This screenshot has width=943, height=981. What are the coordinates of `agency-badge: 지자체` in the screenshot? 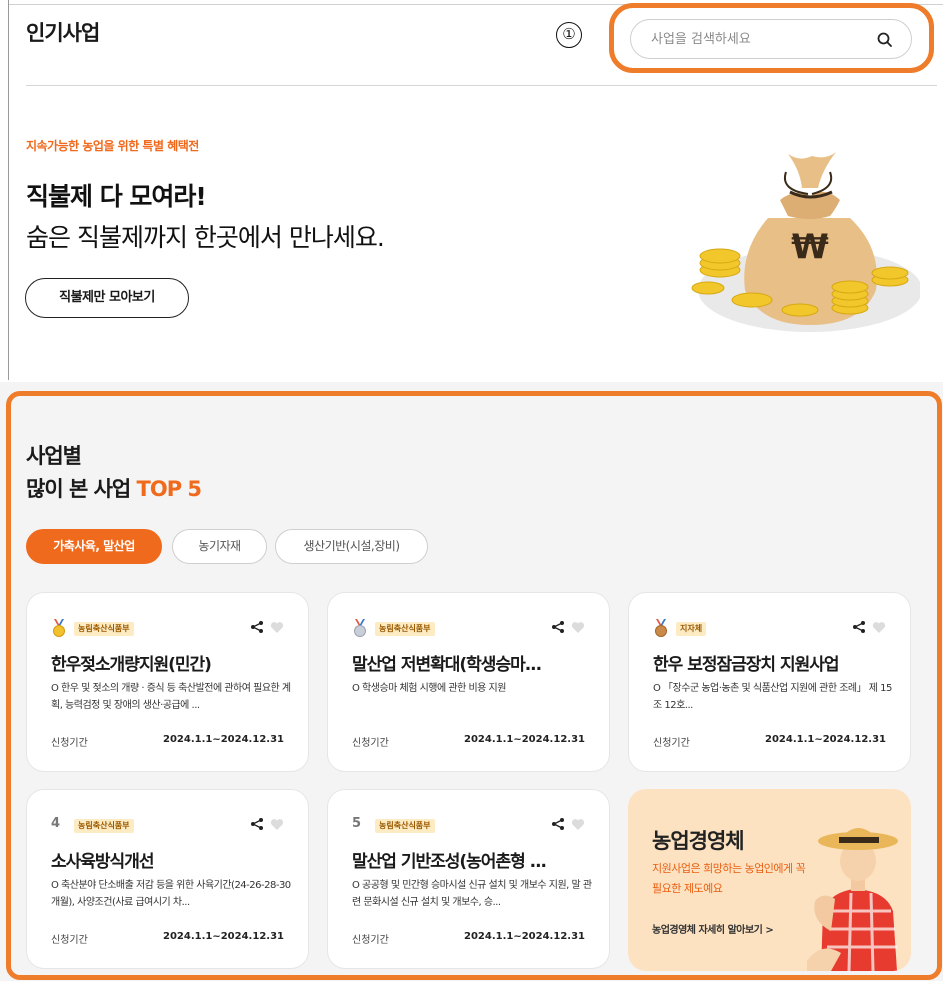 It's located at (691, 629).